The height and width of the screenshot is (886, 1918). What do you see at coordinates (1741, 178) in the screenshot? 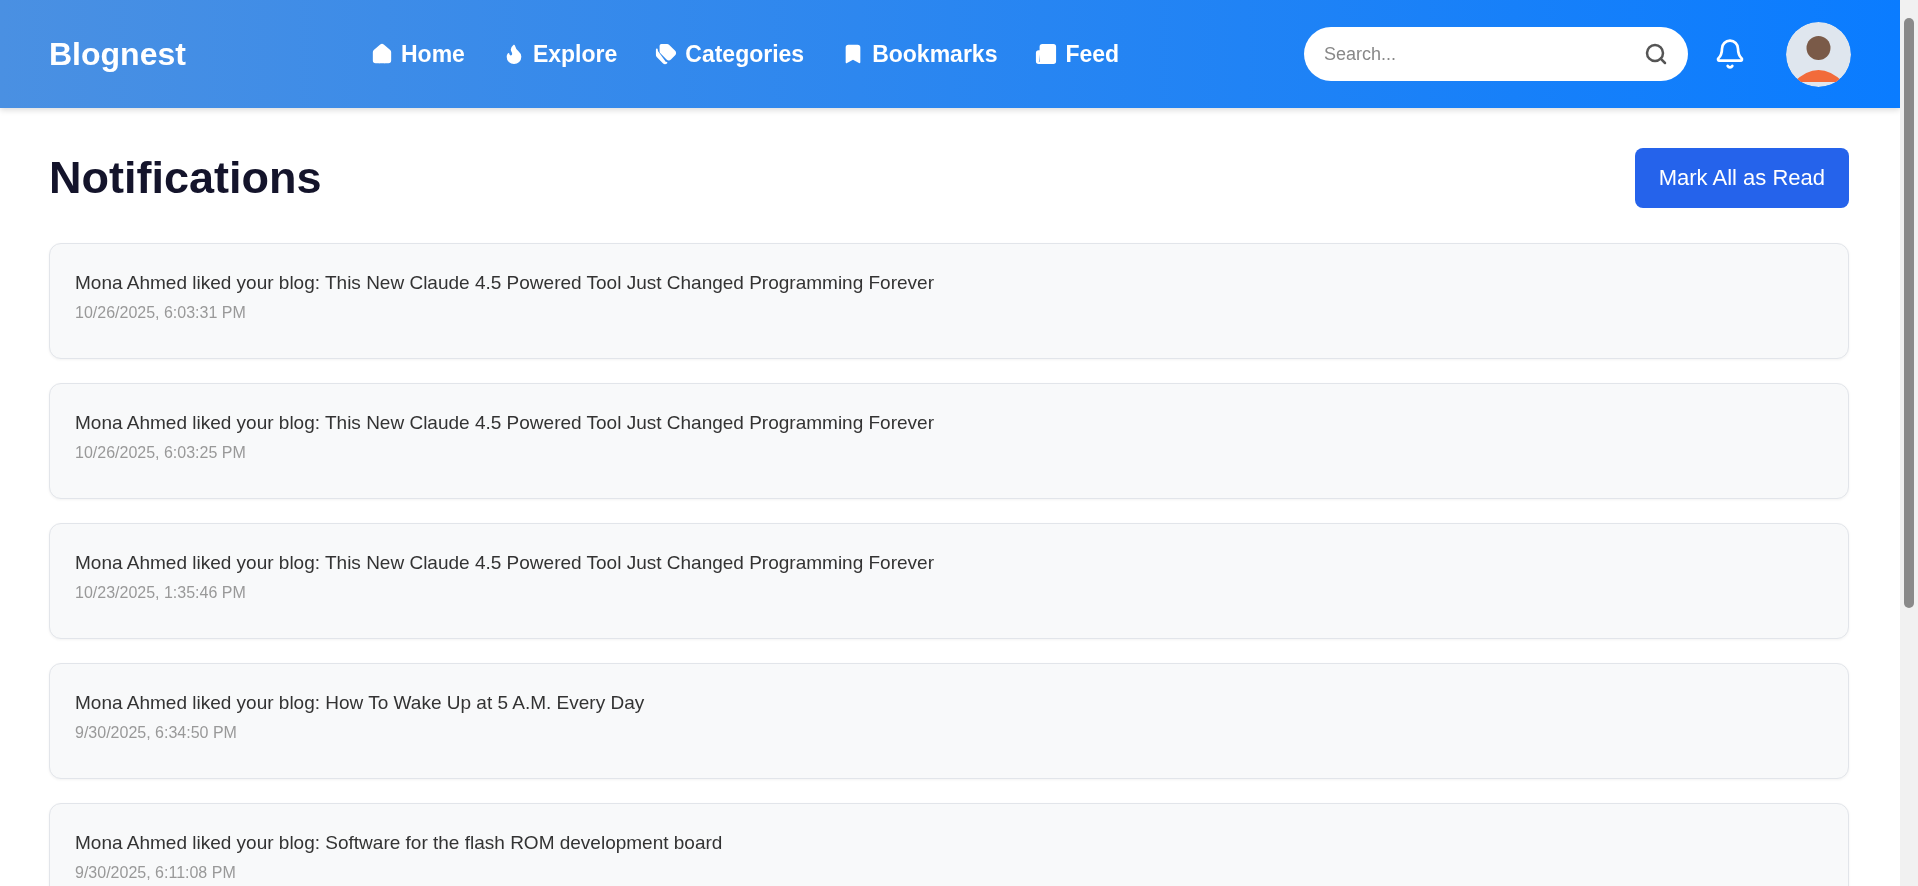
I see `mark-all-read-button: Mark All as Read` at bounding box center [1741, 178].